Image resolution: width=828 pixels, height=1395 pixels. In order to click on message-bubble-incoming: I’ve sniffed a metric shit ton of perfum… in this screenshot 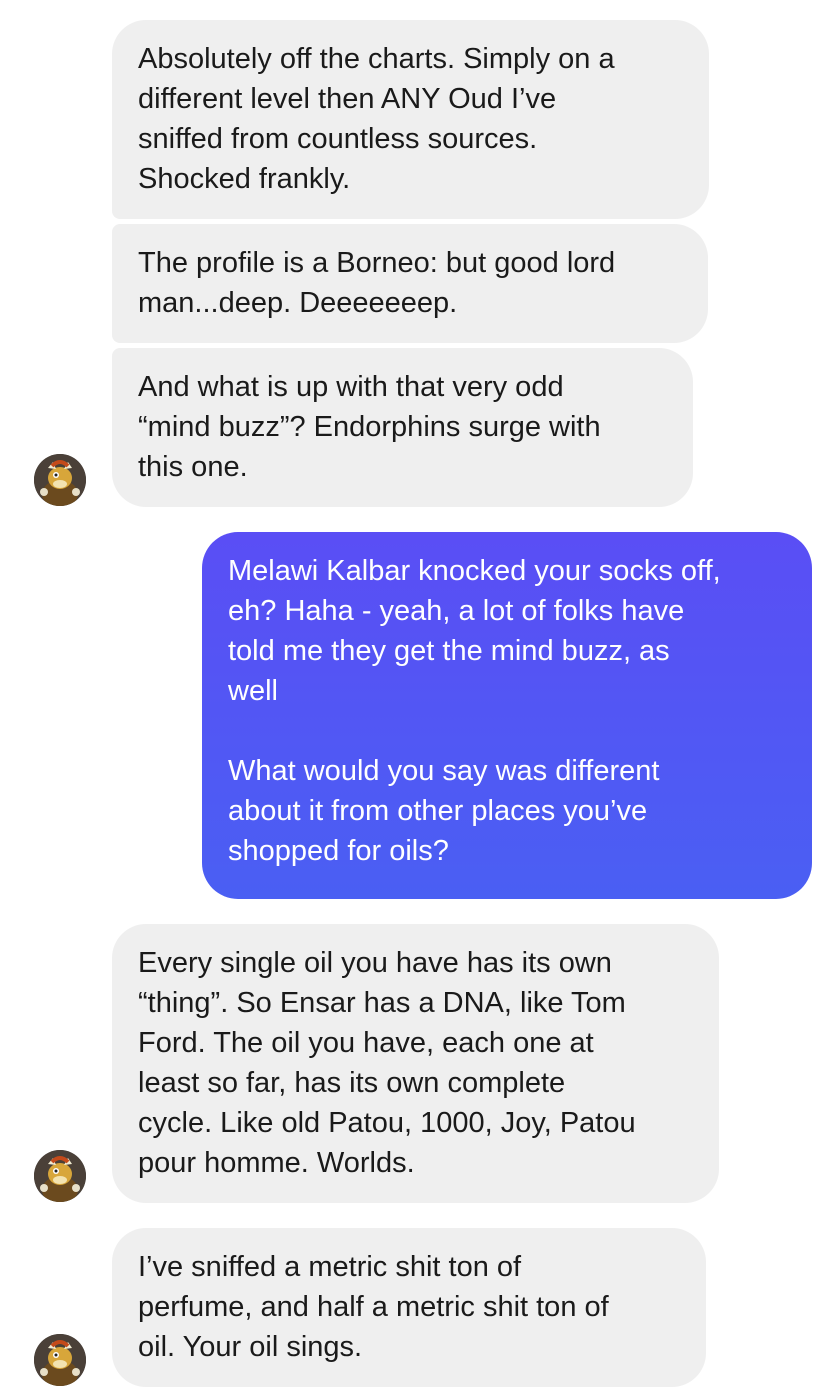, I will do `click(409, 1307)`.